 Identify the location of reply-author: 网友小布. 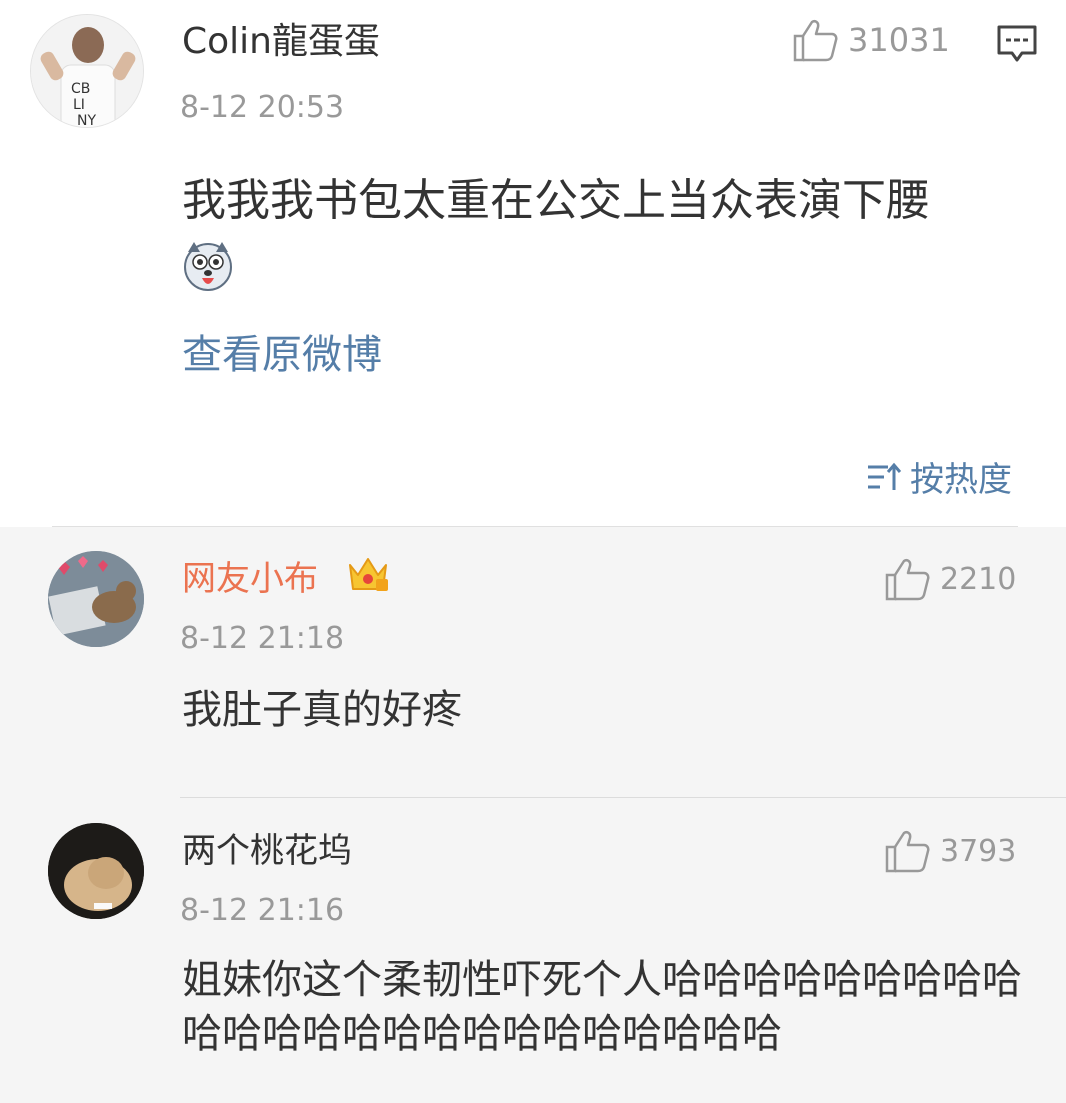
(250, 579).